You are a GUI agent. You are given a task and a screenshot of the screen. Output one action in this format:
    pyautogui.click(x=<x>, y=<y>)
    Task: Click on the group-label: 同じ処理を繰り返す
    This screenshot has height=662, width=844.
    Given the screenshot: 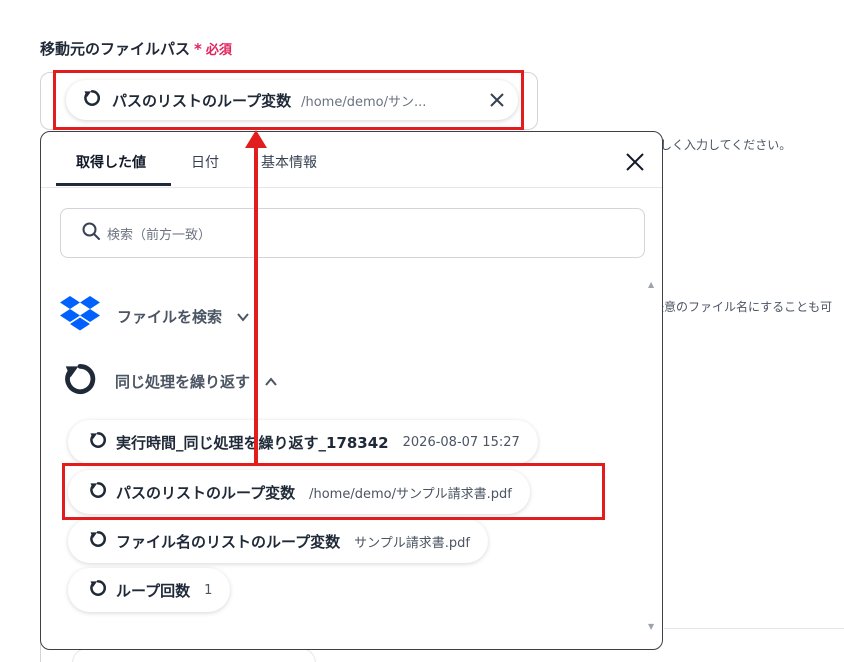 What is the action you would take?
    pyautogui.click(x=183, y=381)
    